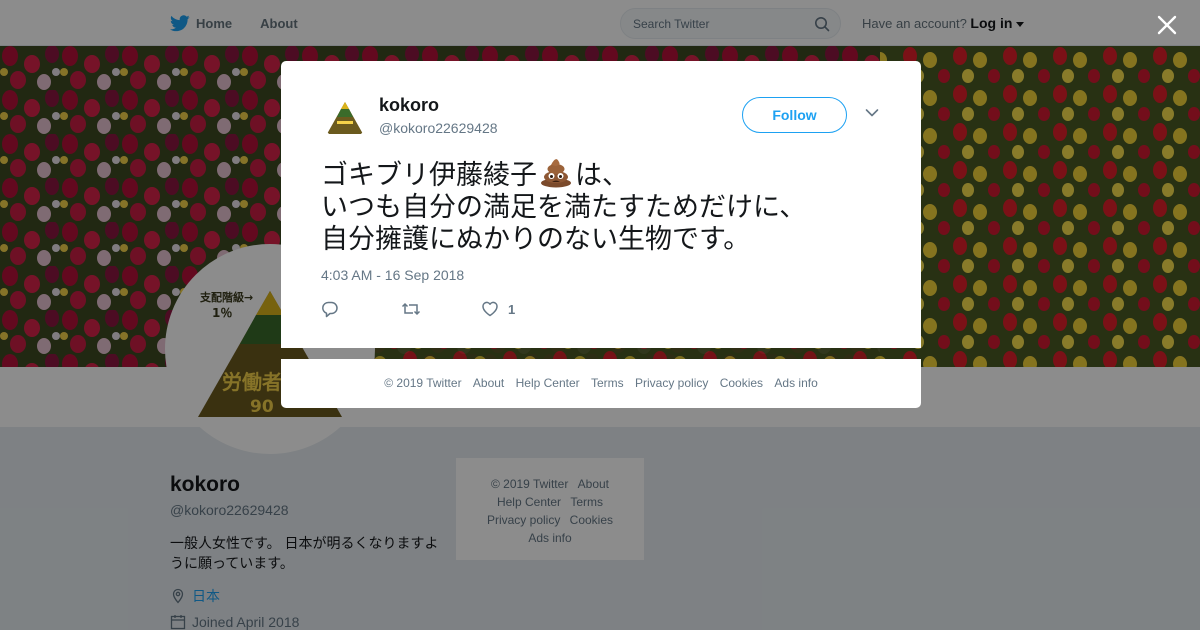  I want to click on modal-footer-privacy: Privacy policy, so click(671, 383).